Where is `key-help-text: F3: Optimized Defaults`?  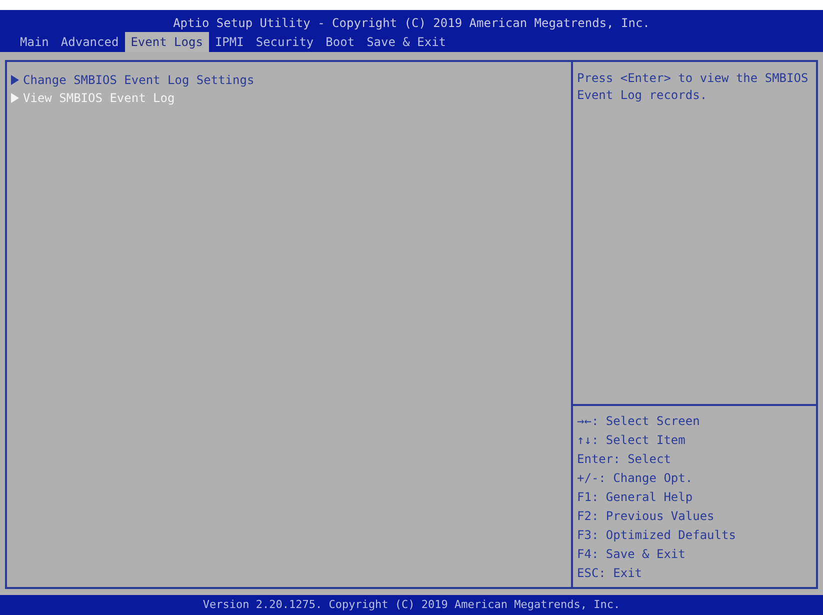
key-help-text: F3: Optimized Defaults is located at coordinates (657, 535).